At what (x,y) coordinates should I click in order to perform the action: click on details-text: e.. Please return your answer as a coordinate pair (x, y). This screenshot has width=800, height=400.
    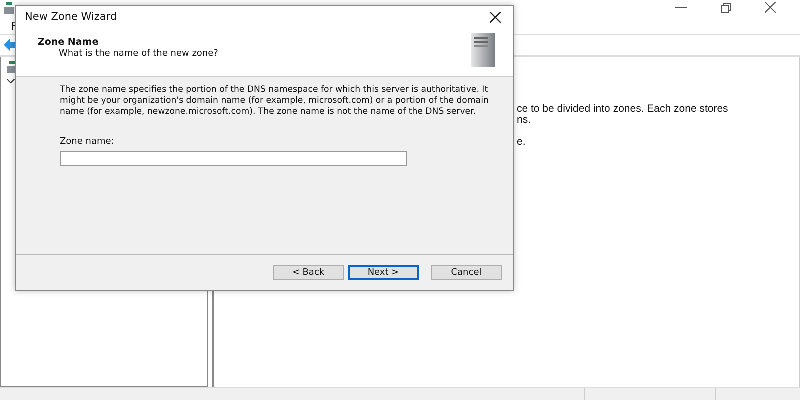
    Looking at the image, I should click on (522, 142).